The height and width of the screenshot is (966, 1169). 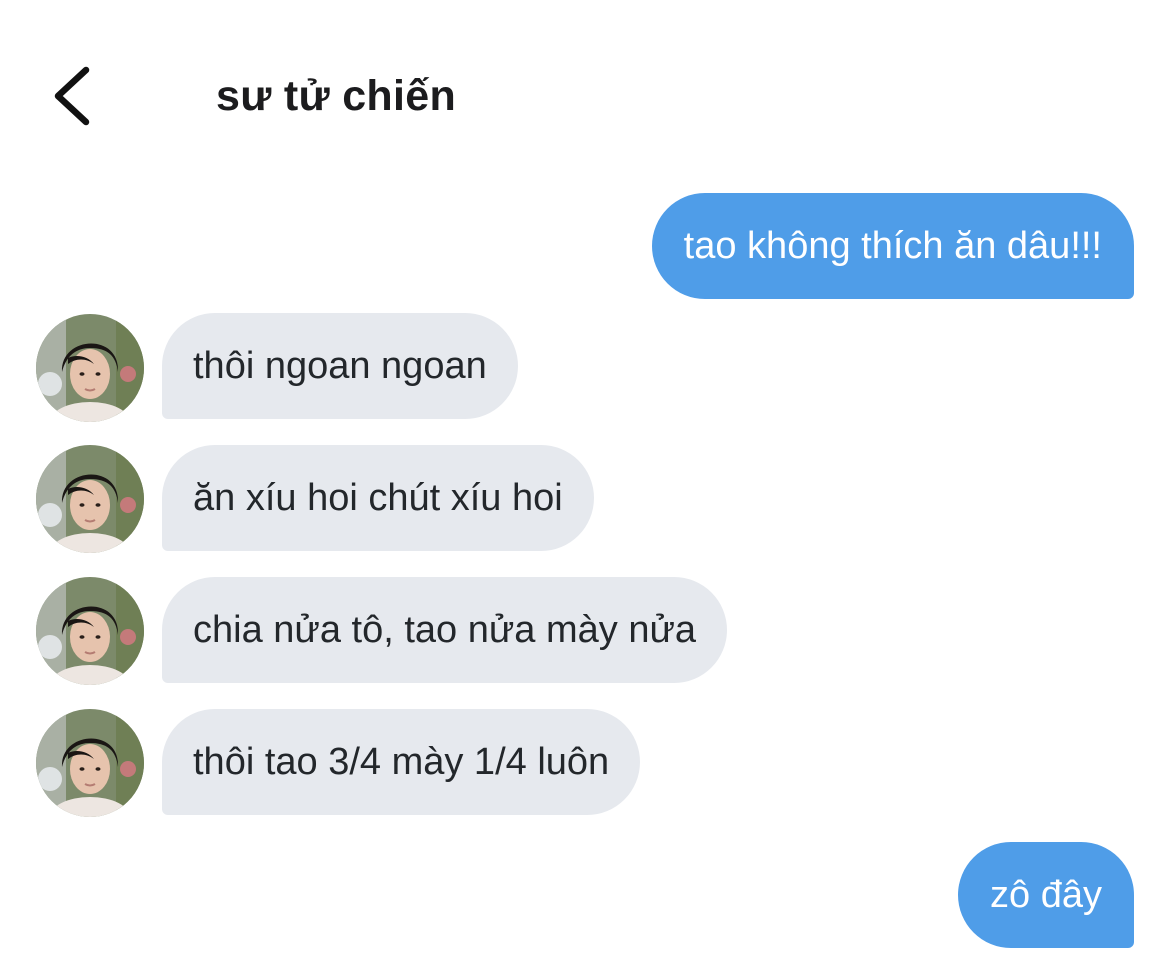 I want to click on back-button, so click(x=70, y=96).